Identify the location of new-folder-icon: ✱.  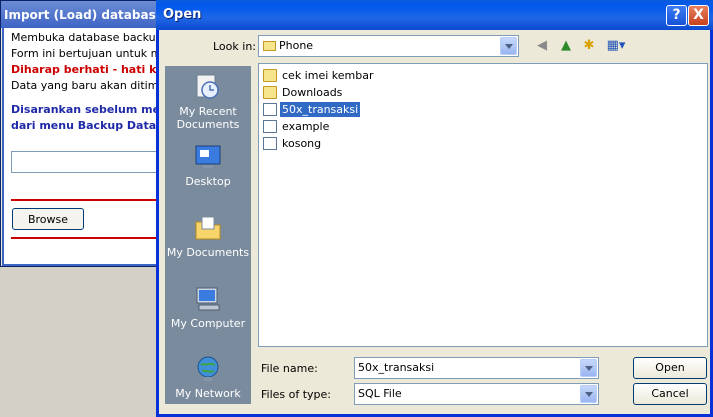
(589, 46).